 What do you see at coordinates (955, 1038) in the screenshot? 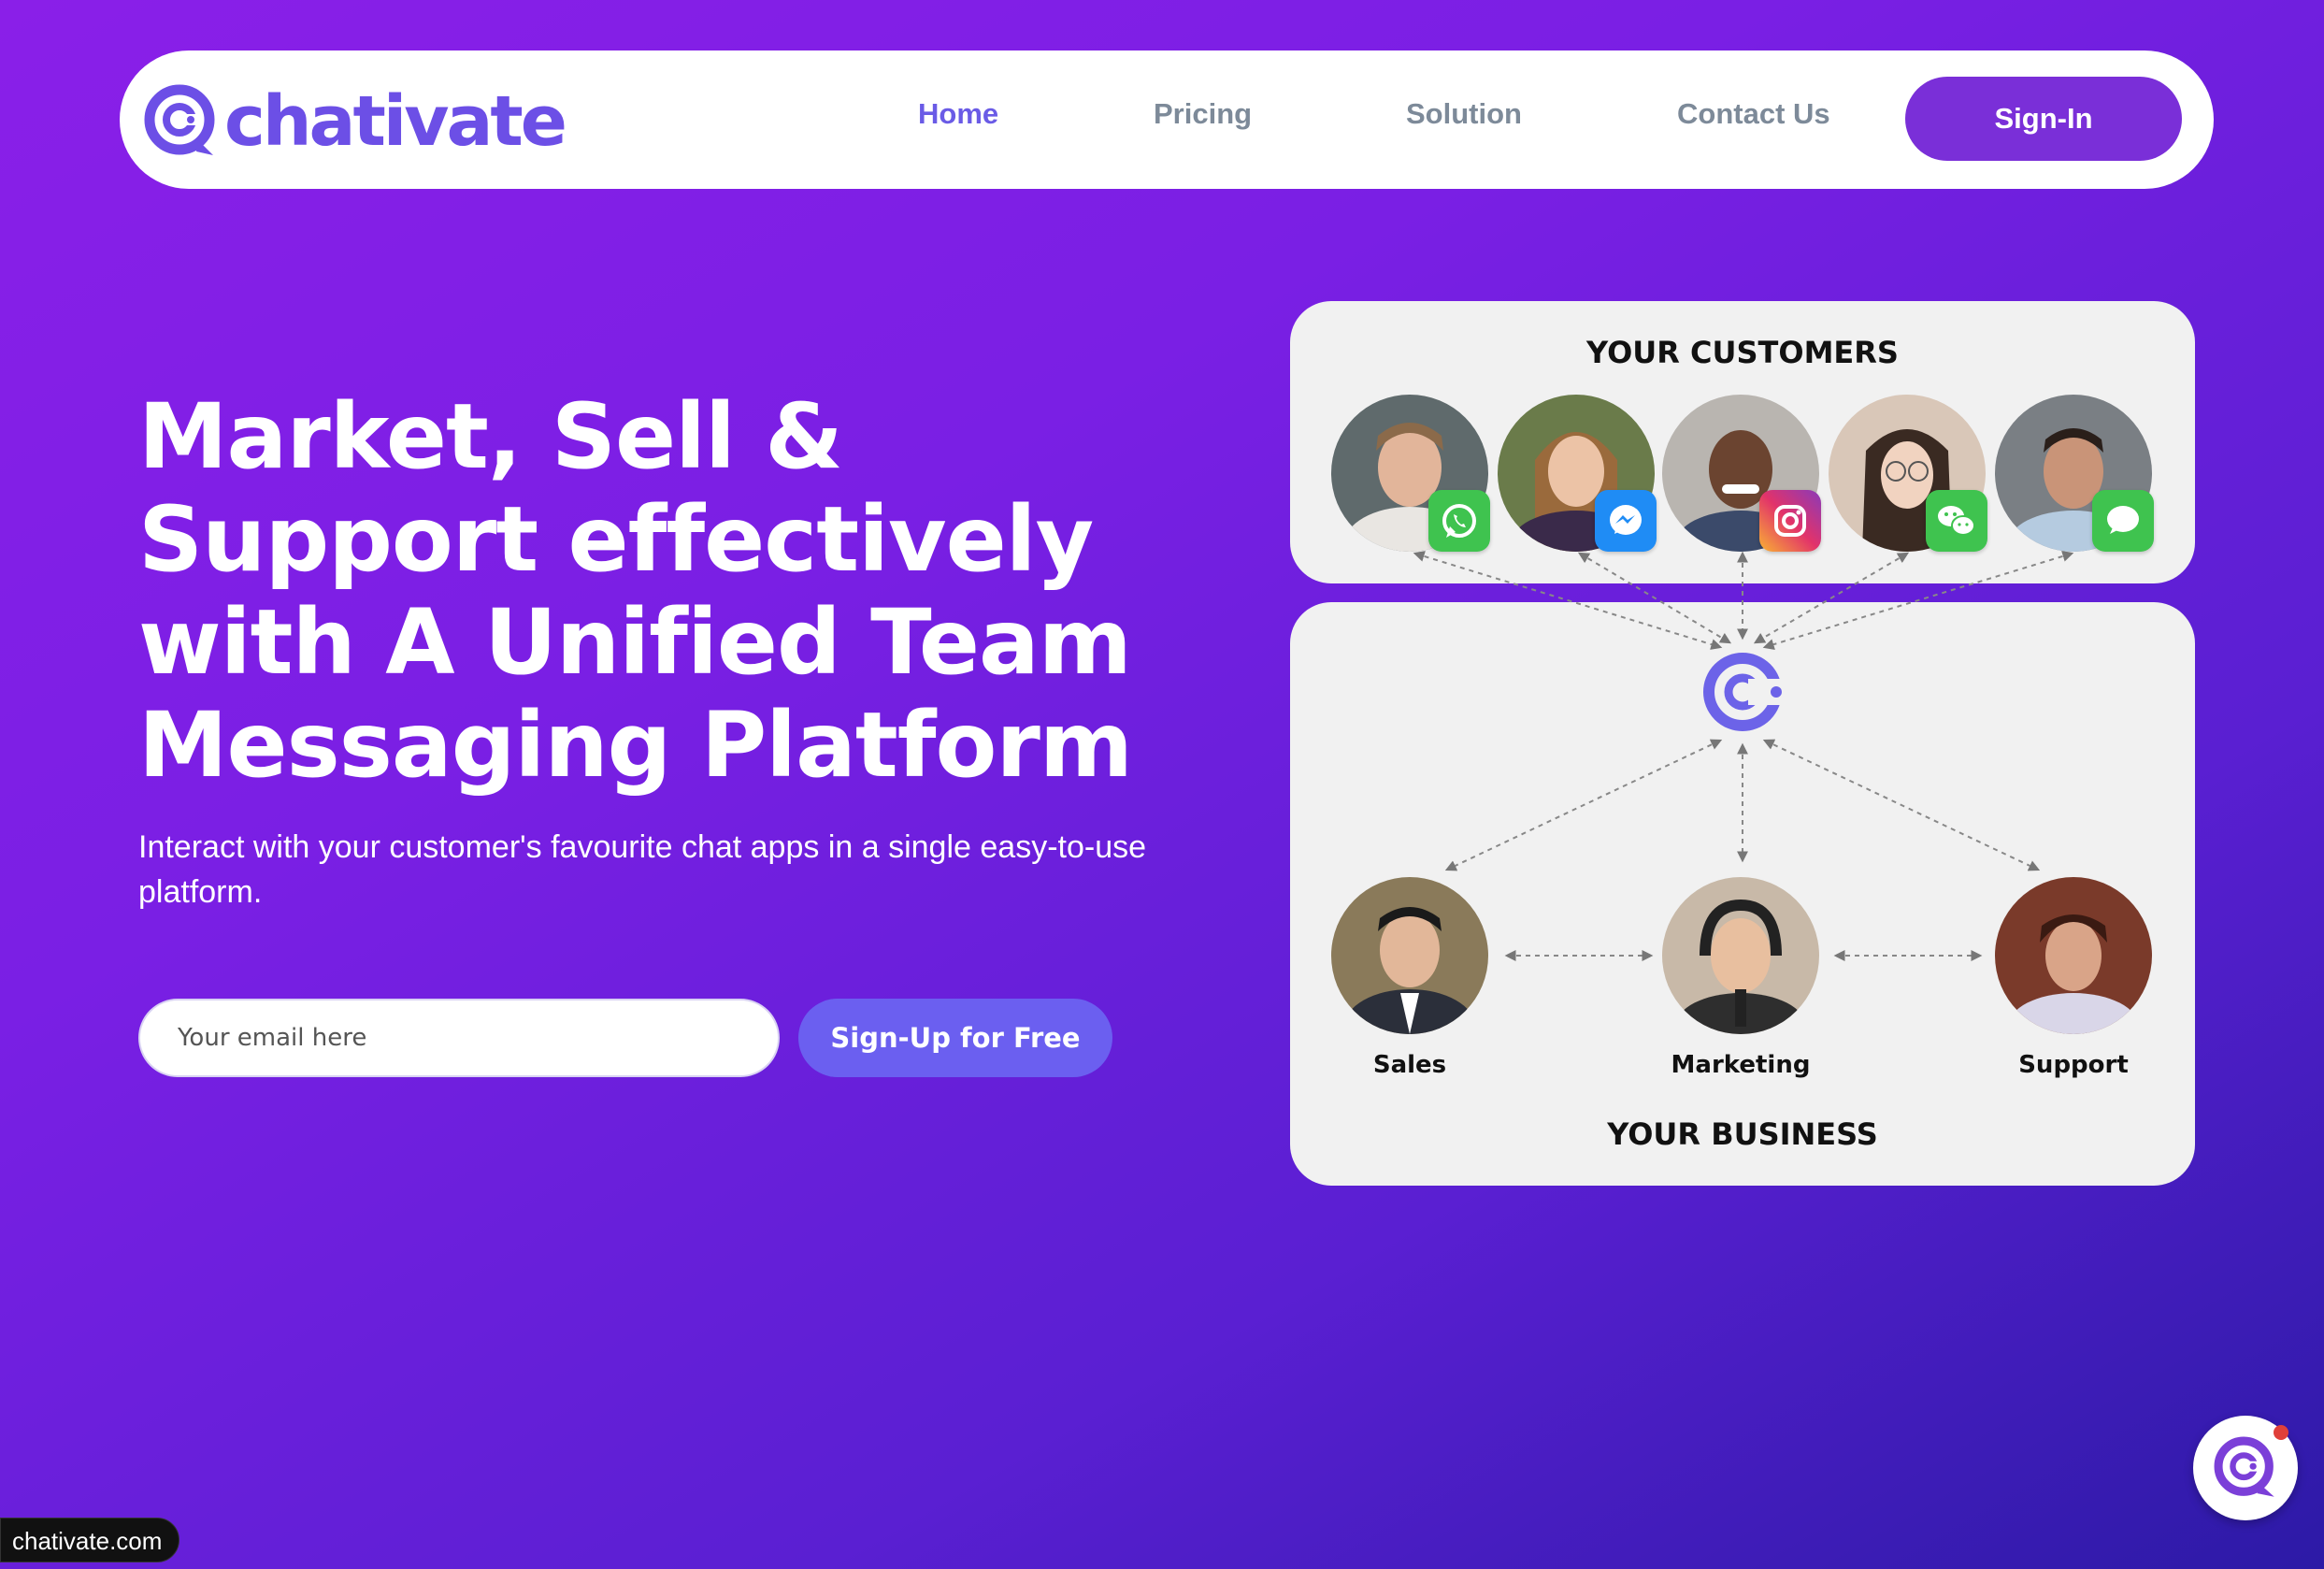
I see `sign-up-free-button: Sign-Up for Free` at bounding box center [955, 1038].